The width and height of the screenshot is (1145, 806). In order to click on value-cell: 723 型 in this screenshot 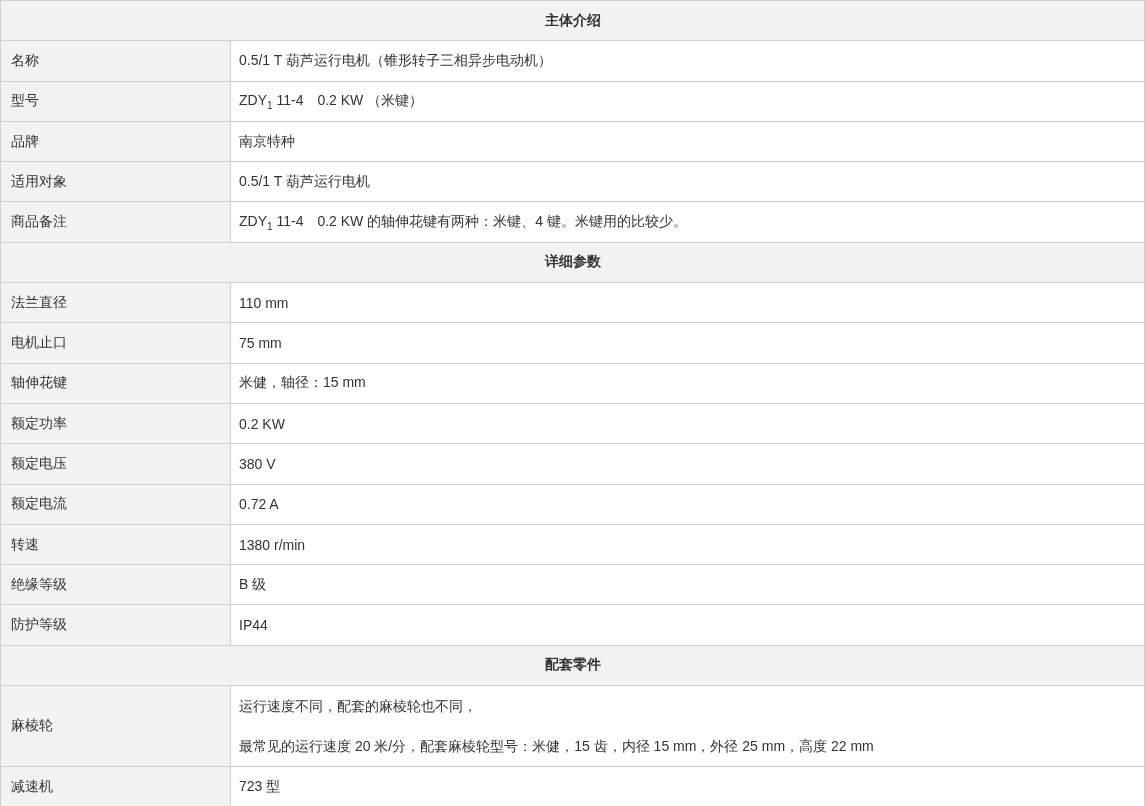, I will do `click(687, 786)`.